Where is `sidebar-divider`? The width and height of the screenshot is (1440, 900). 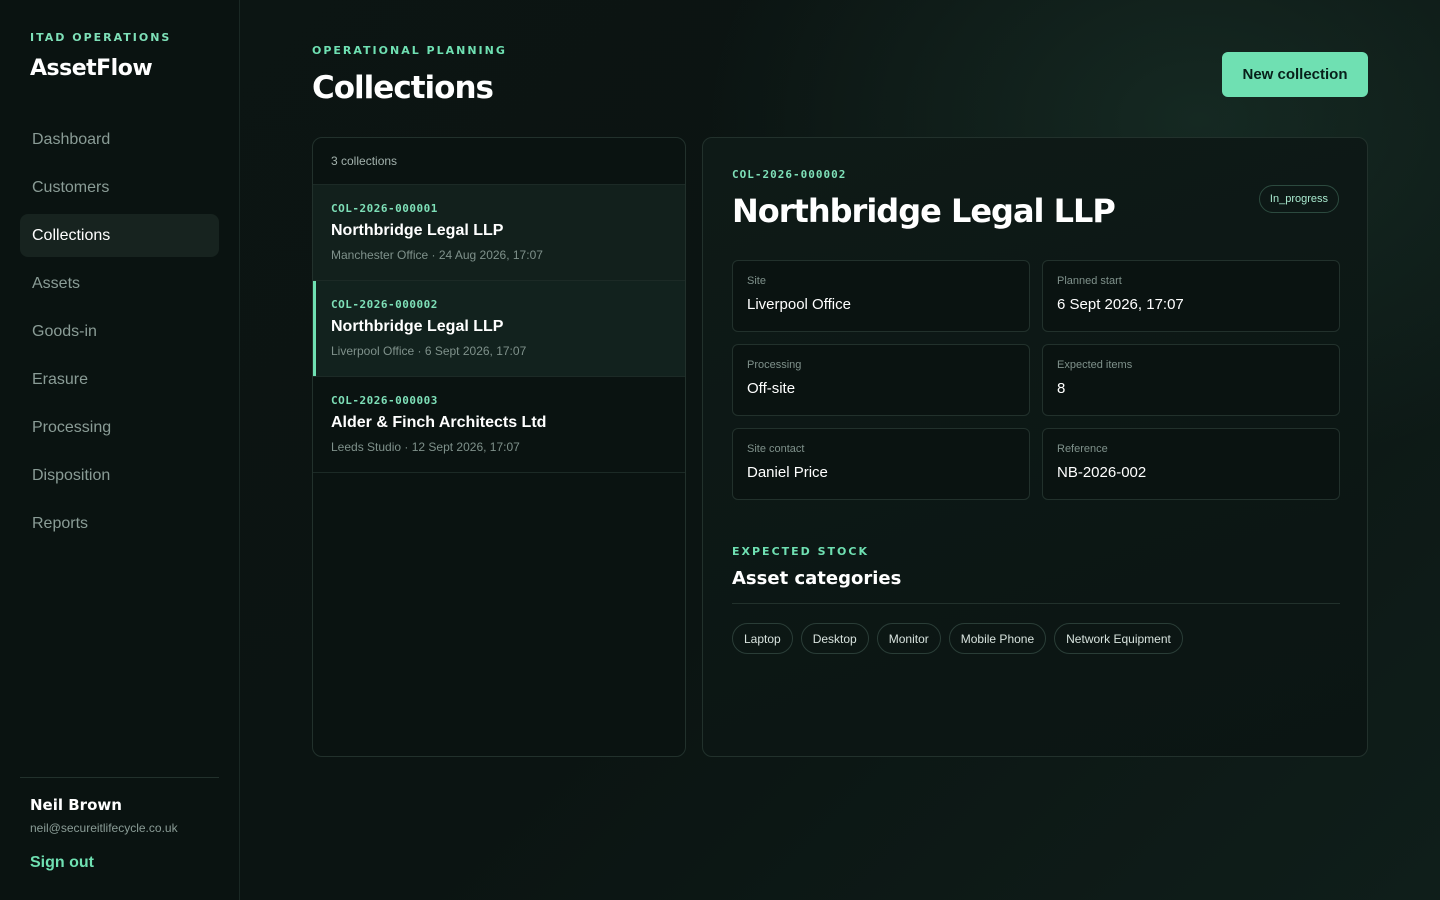
sidebar-divider is located at coordinates (119, 777).